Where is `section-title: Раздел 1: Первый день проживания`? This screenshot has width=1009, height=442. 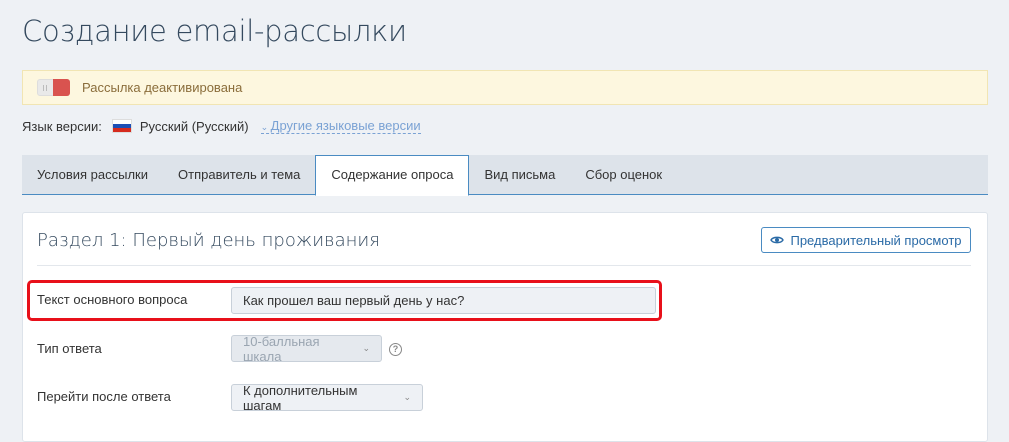
section-title: Раздел 1: Первый день проживания is located at coordinates (208, 240).